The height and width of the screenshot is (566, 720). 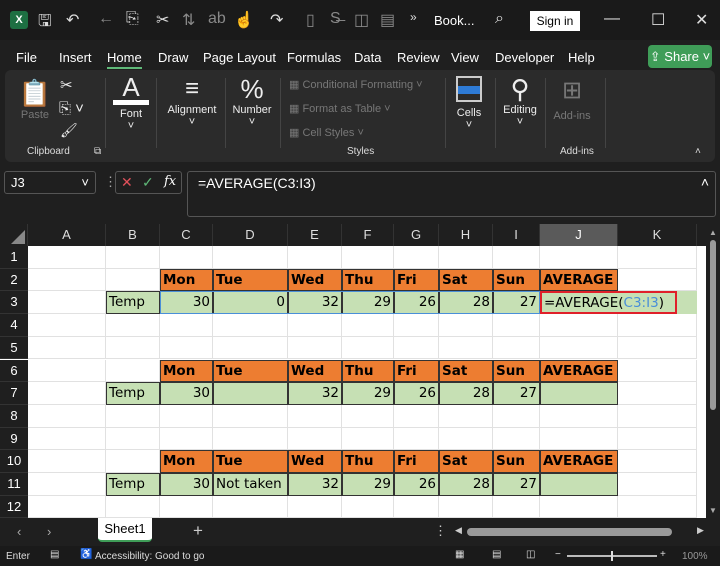 What do you see at coordinates (250, 348) in the screenshot?
I see `cell-d5` at bounding box center [250, 348].